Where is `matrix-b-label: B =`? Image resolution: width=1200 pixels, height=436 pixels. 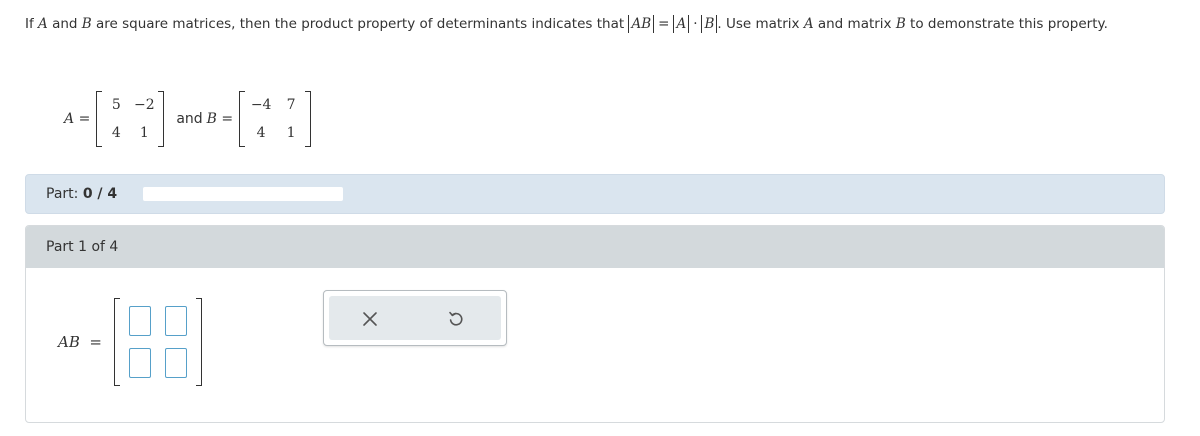 matrix-b-label: B = is located at coordinates (220, 119).